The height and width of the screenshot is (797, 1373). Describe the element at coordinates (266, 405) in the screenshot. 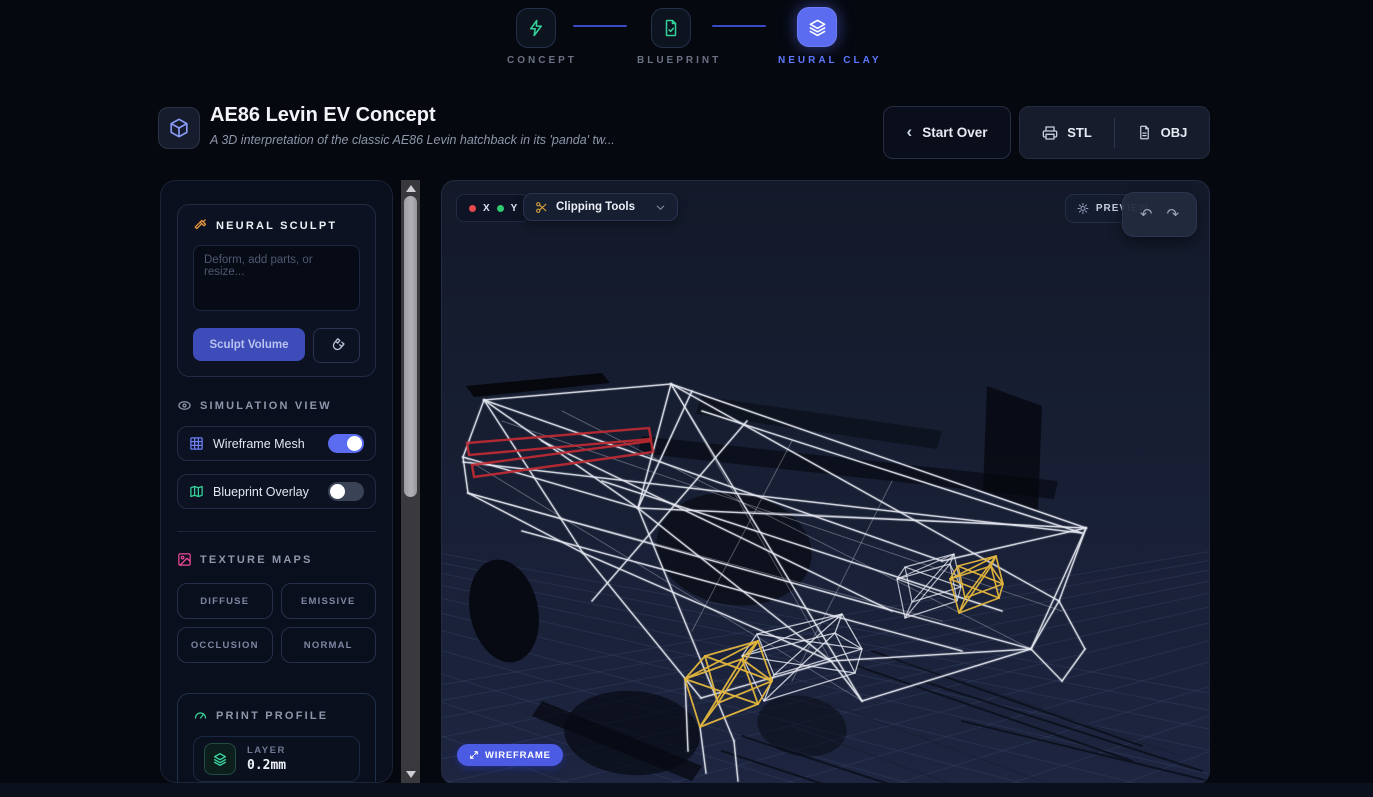

I see `simulation-view-heading: SIMULATION VIEW` at that location.